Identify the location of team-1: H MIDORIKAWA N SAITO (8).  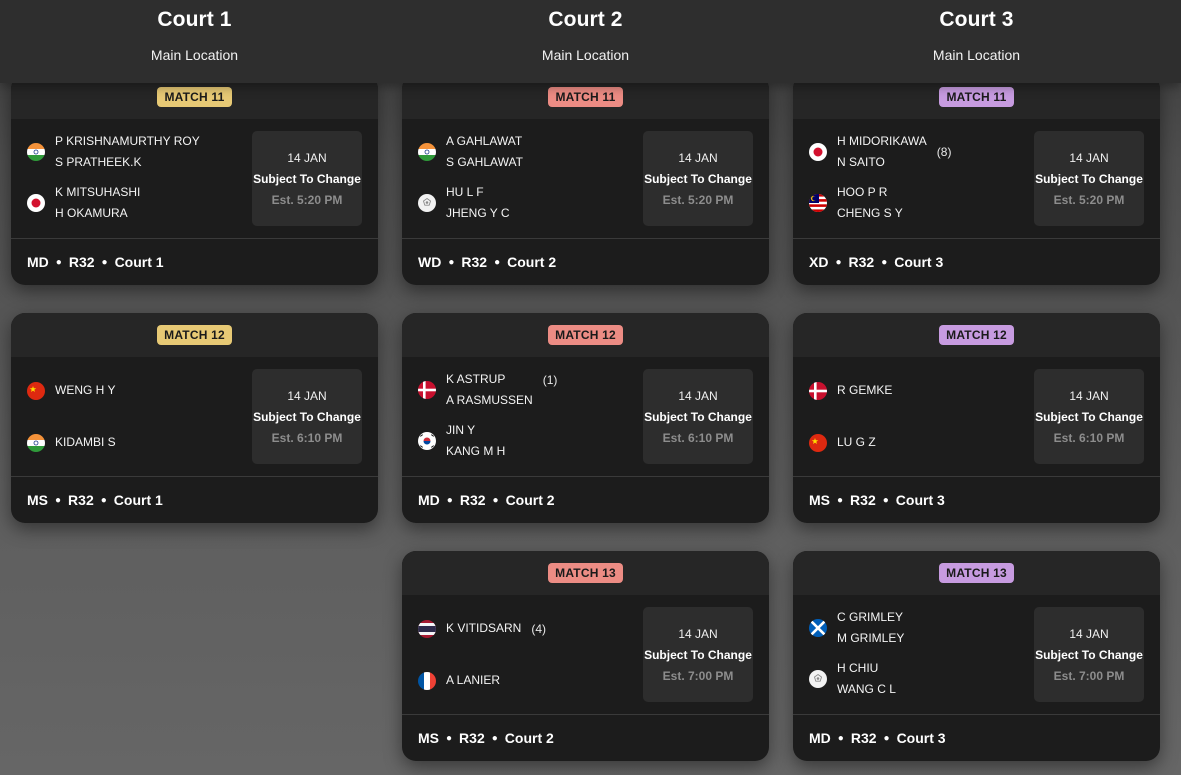
(880, 152).